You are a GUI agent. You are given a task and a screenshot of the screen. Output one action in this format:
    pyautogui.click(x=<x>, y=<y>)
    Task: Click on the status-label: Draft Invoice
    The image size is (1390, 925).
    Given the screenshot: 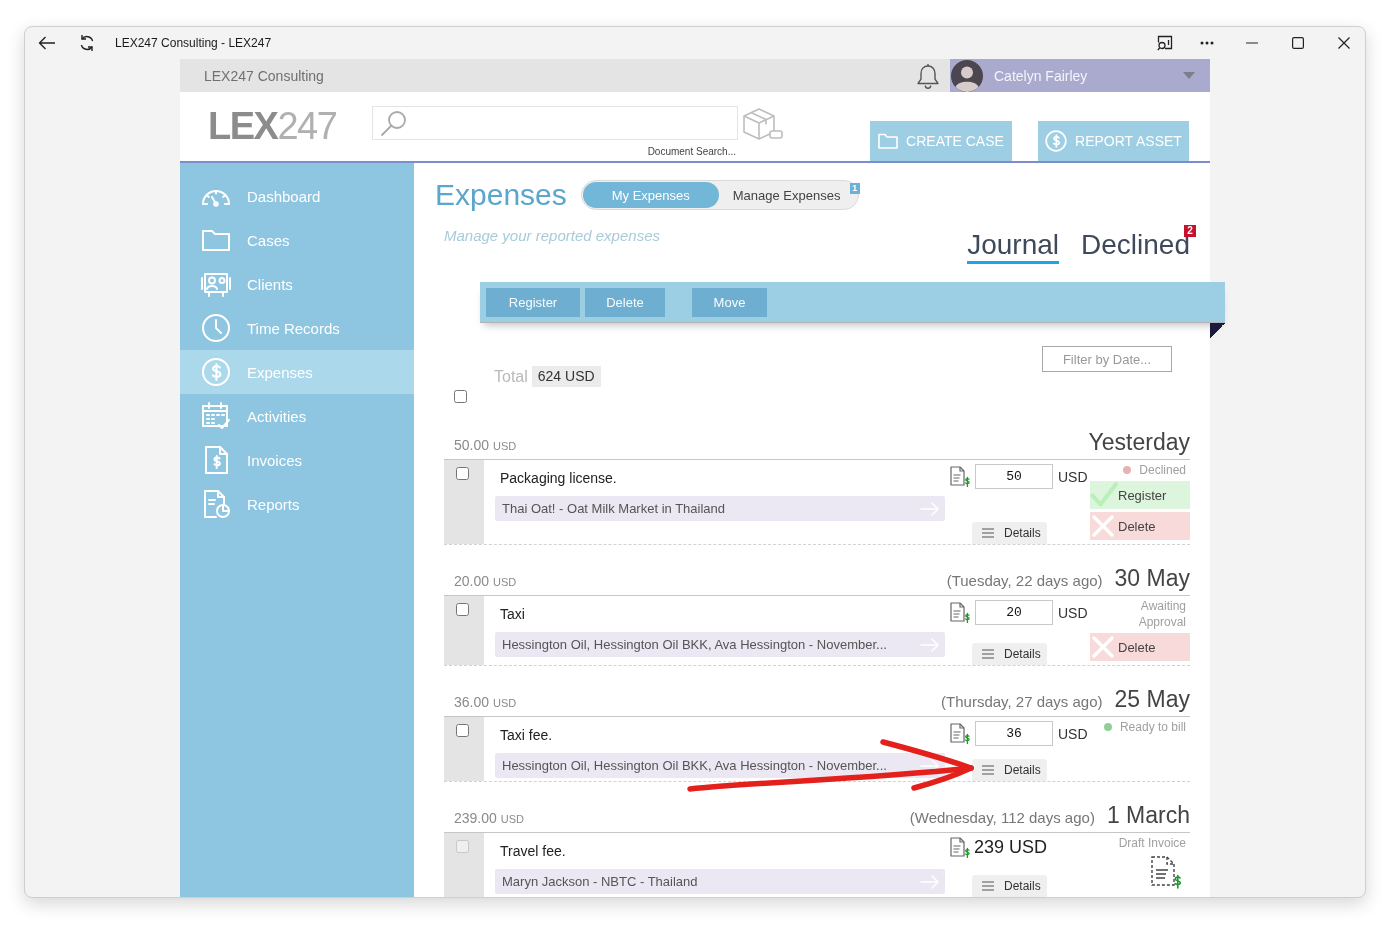 What is the action you would take?
    pyautogui.click(x=1152, y=843)
    